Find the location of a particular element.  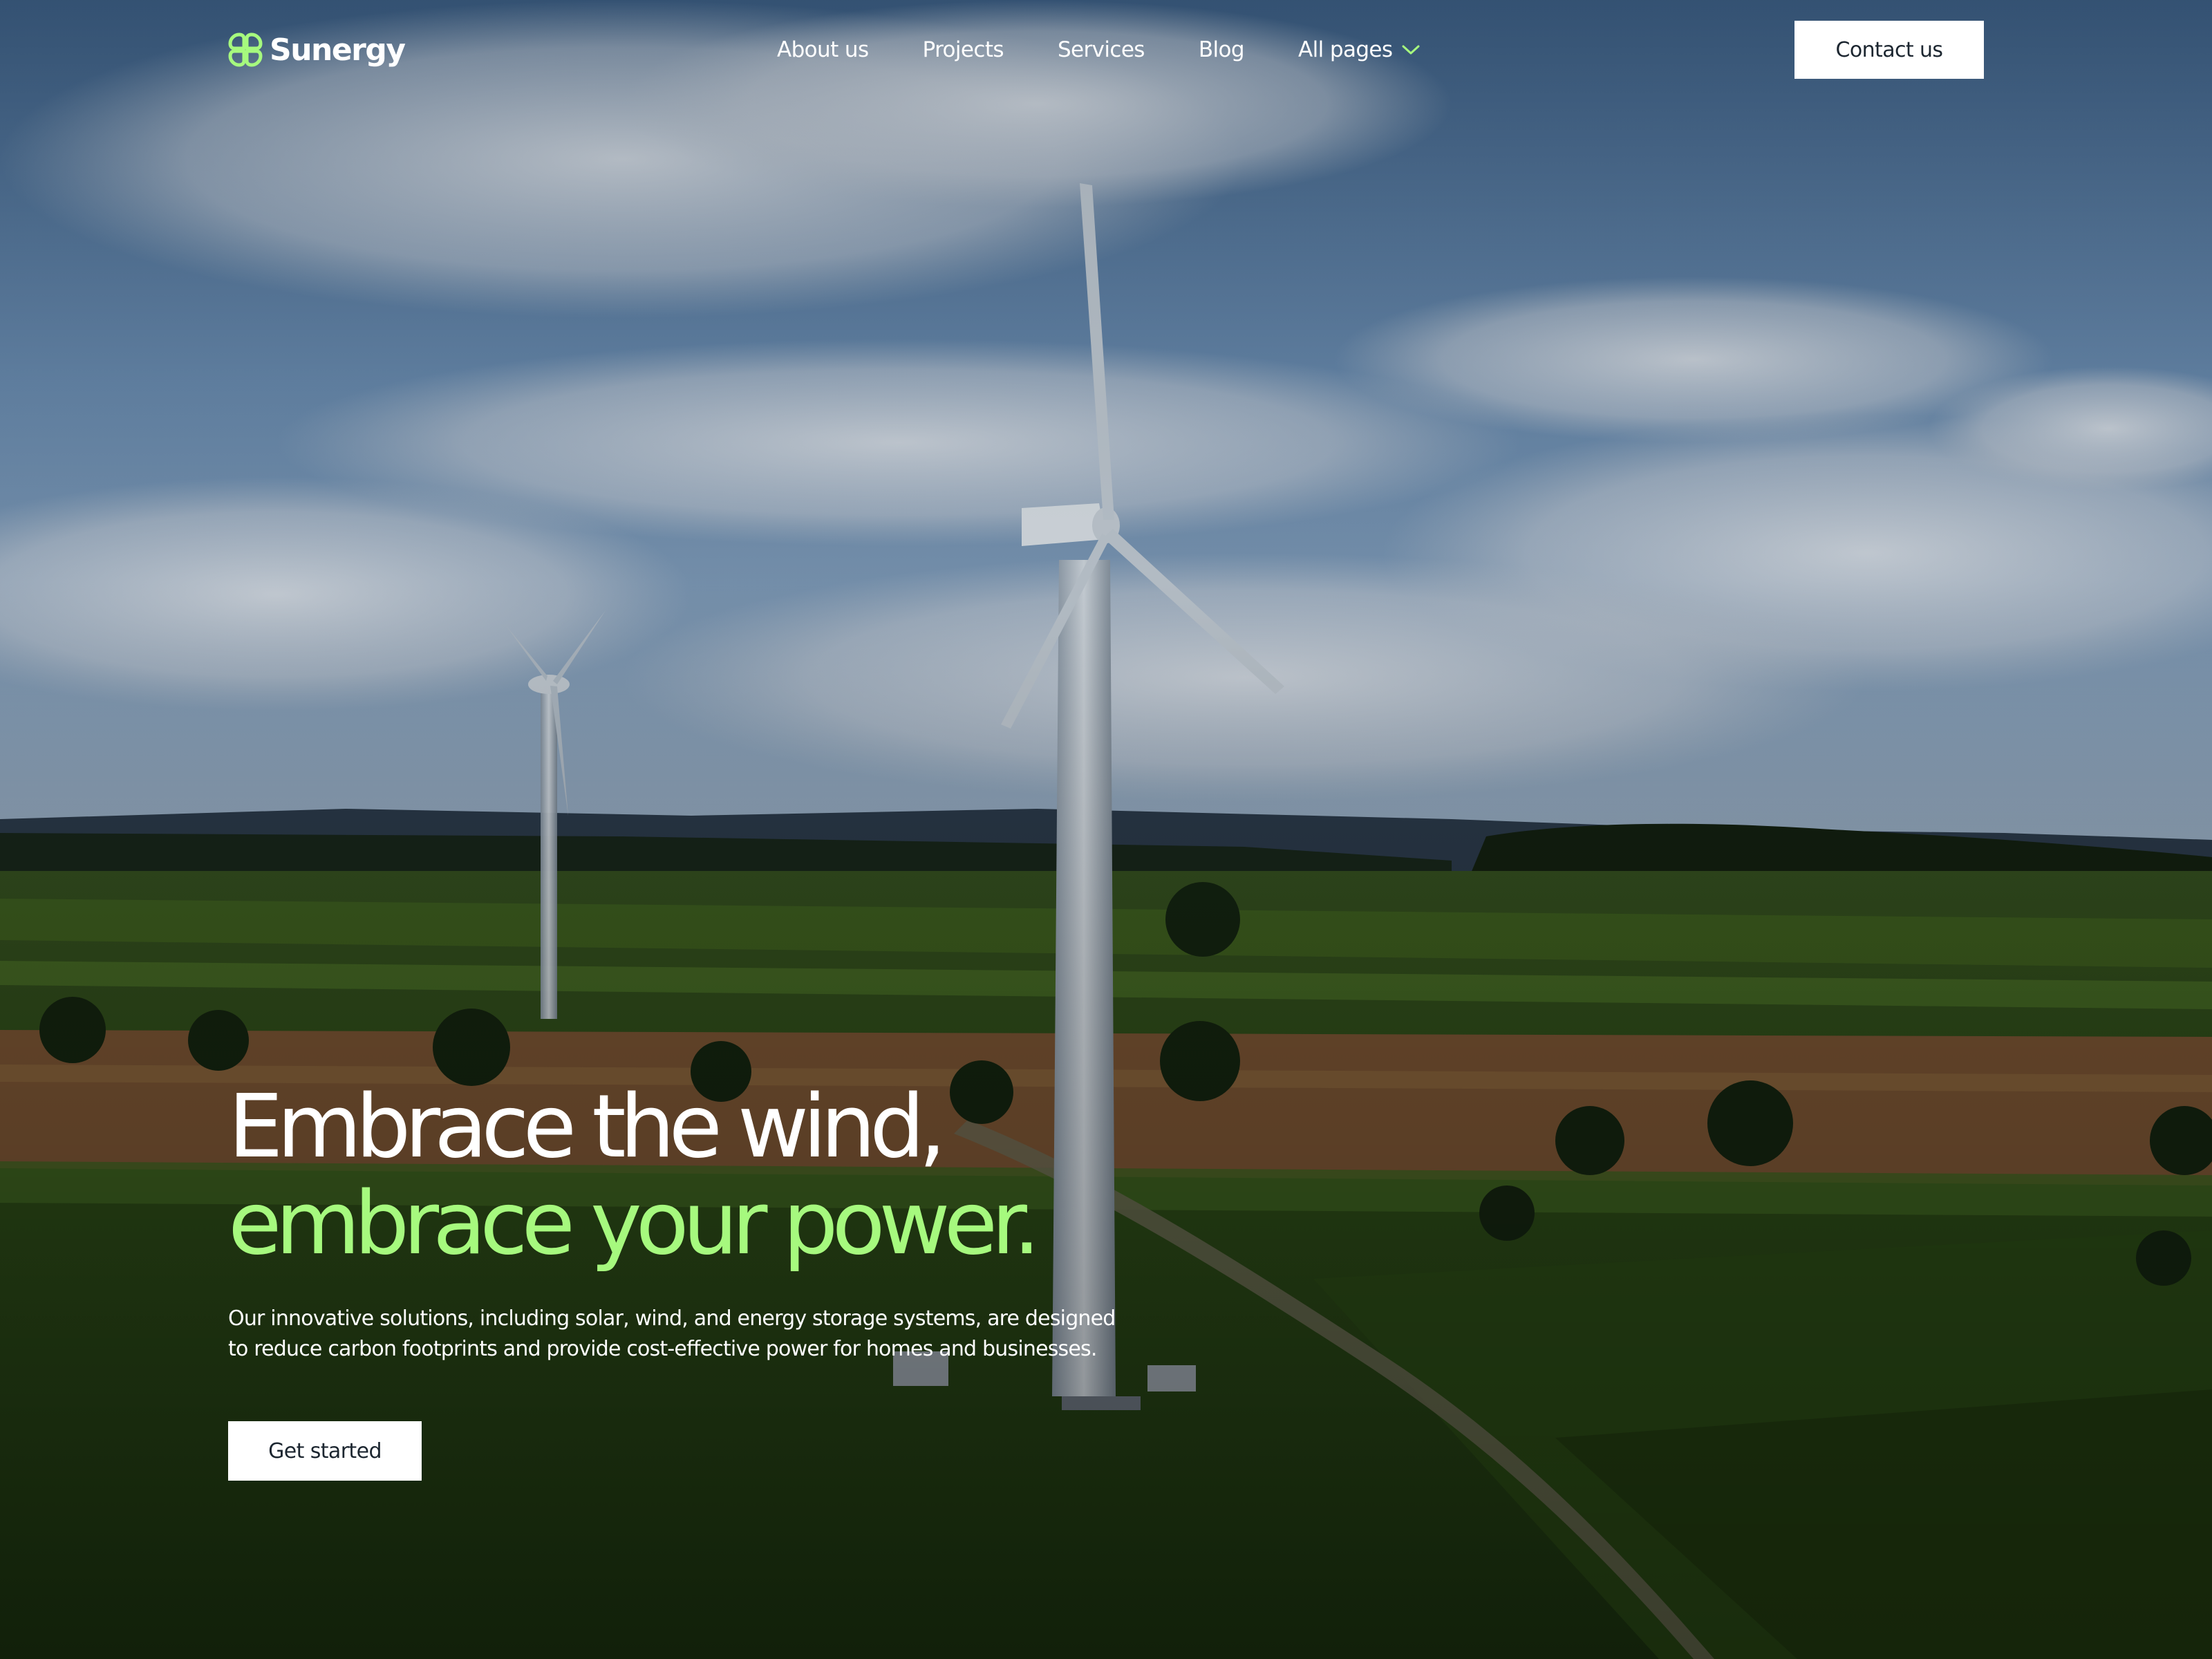

nav-dropdown-all-pages: All pages is located at coordinates (1359, 49).